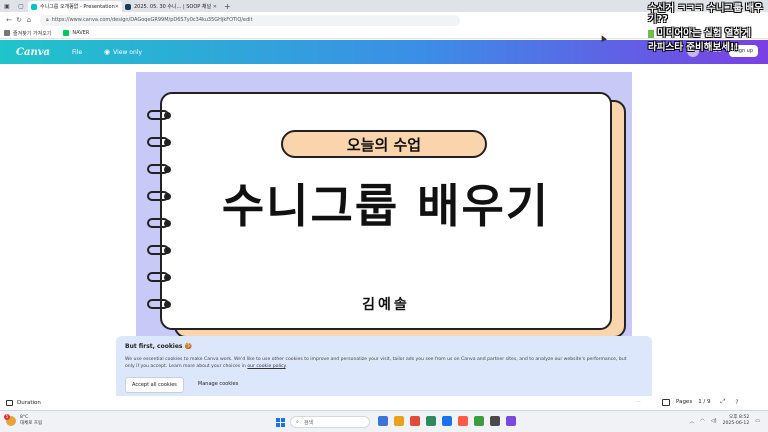 The height and width of the screenshot is (432, 768). I want to click on weather-temp: 8°C, so click(24, 417).